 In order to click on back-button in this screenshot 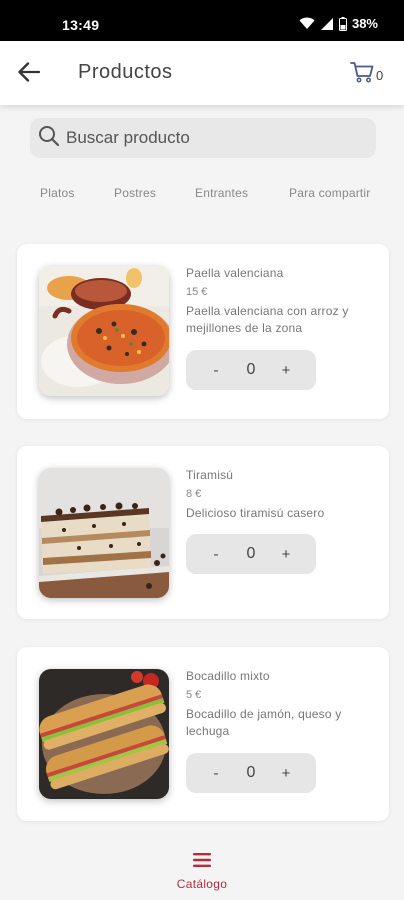, I will do `click(29, 74)`.